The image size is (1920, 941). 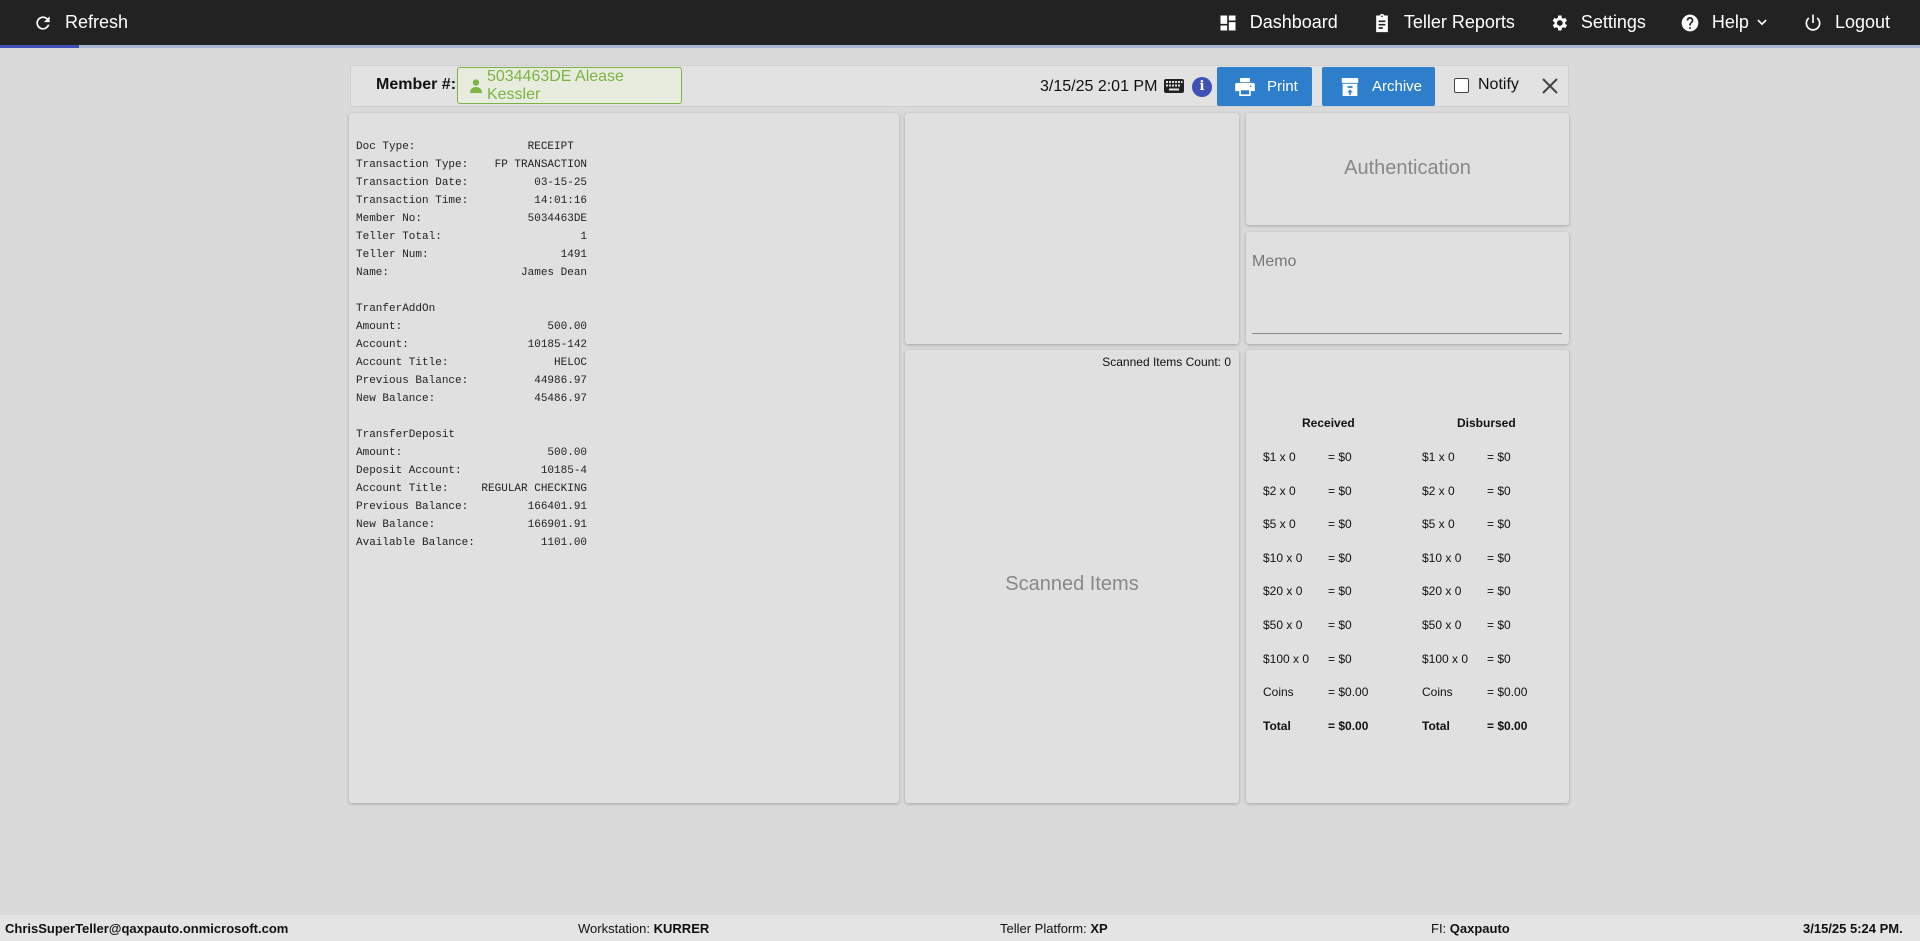 What do you see at coordinates (1166, 362) in the screenshot?
I see `scanned-items-count: Scanned Items Count: 0` at bounding box center [1166, 362].